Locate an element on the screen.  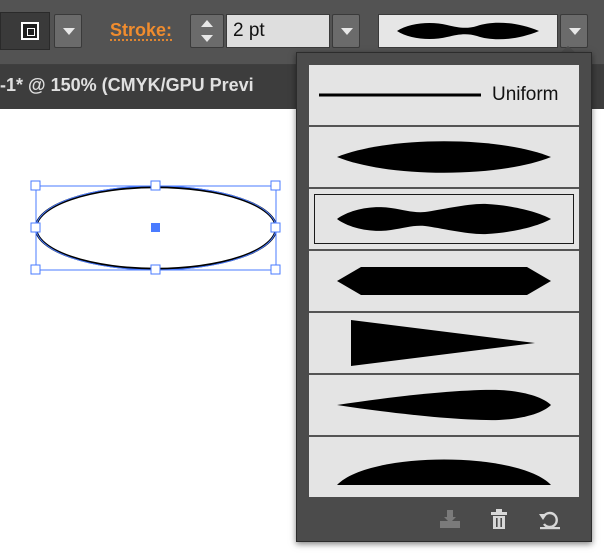
tapered-width-profile-icon is located at coordinates (444, 405).